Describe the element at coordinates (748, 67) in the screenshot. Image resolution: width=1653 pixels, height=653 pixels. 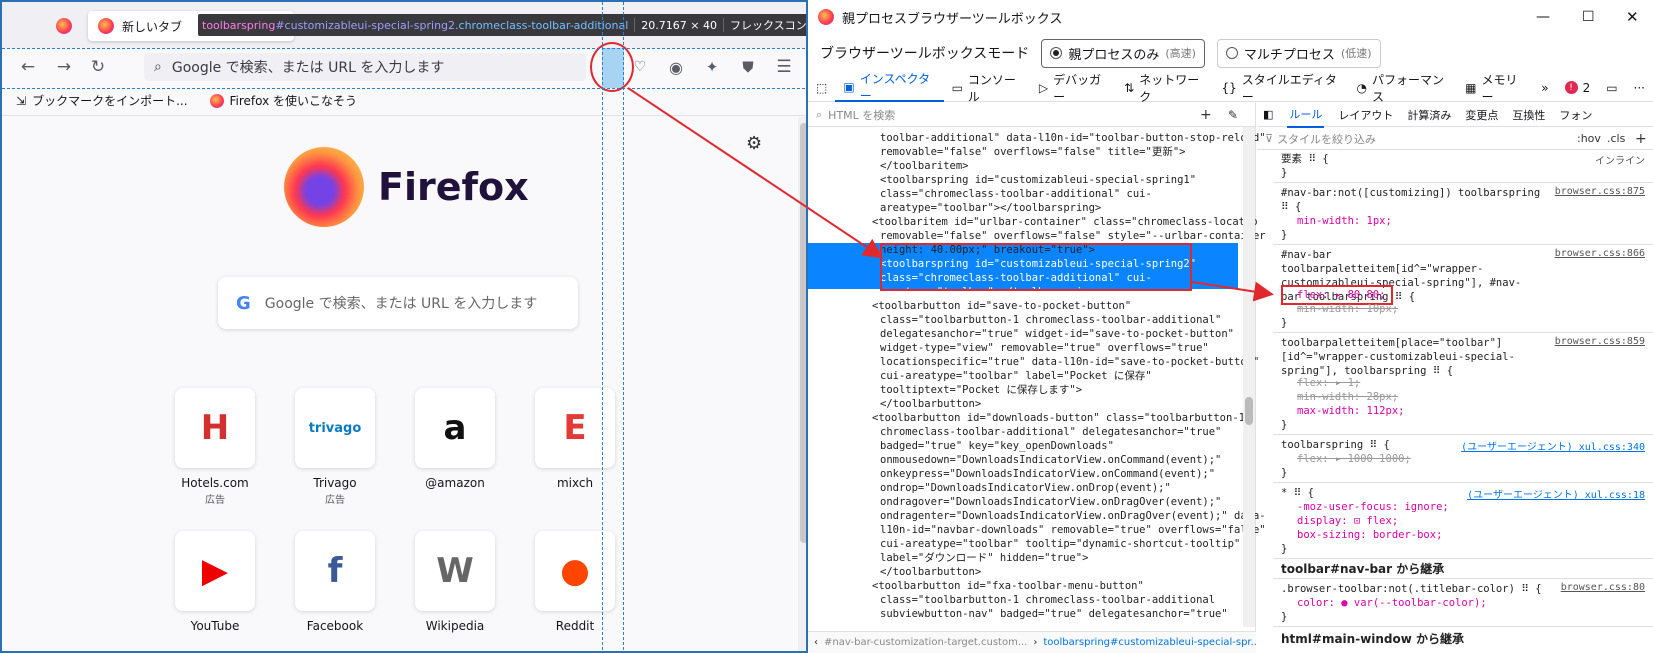
I see `ublock-button: ⛊` at that location.